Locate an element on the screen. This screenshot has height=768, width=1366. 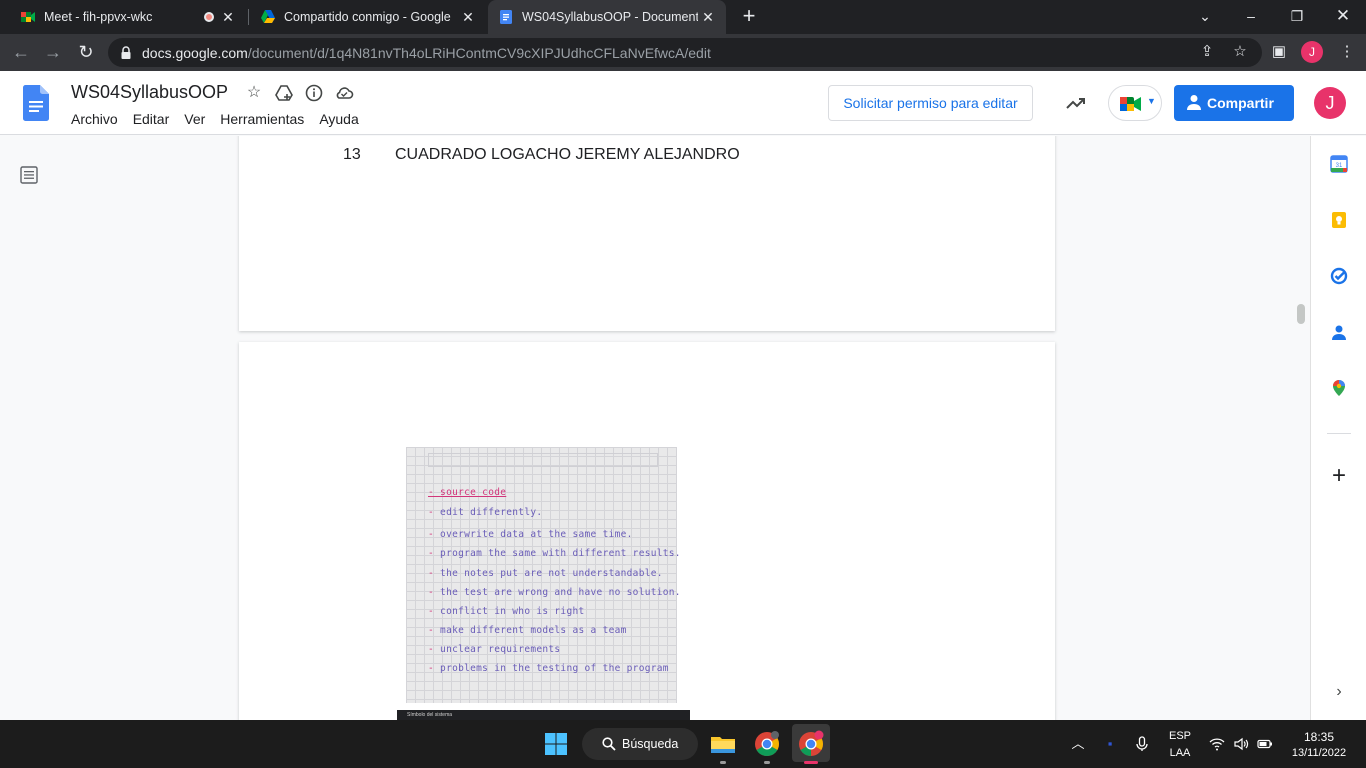
back-icon: ← is located at coordinates (21, 52).